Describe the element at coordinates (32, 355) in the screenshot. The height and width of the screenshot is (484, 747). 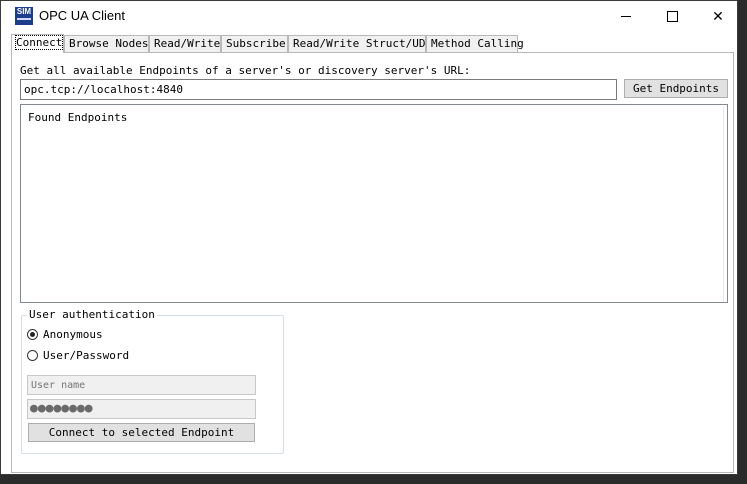
I see `radio-unselected-icon` at that location.